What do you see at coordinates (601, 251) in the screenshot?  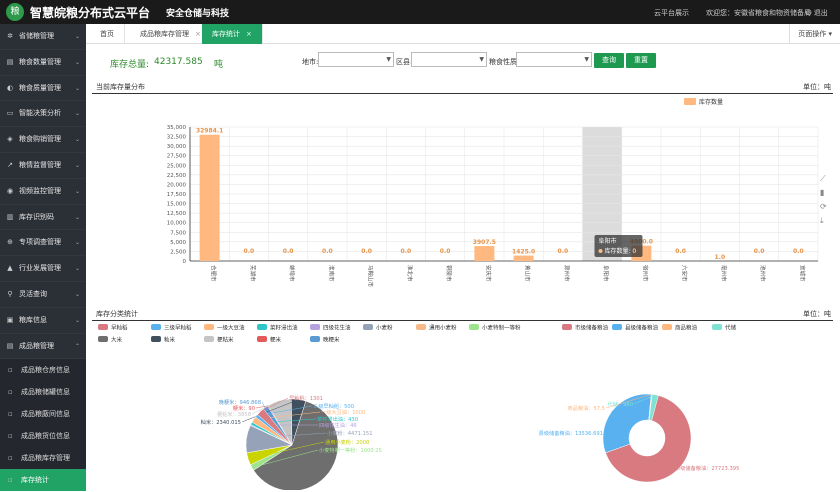 I see `tooltip-marker` at bounding box center [601, 251].